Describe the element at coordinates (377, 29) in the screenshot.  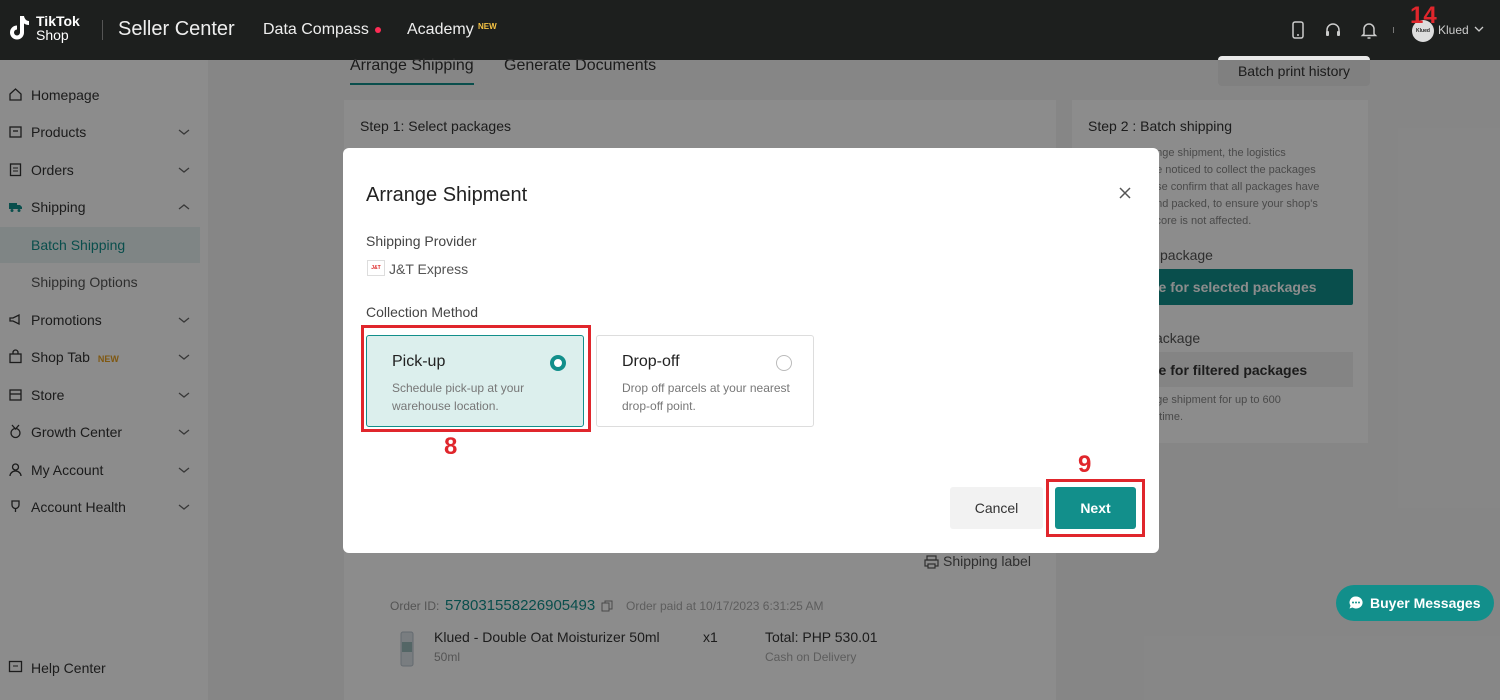
I see `notification-dot` at that location.